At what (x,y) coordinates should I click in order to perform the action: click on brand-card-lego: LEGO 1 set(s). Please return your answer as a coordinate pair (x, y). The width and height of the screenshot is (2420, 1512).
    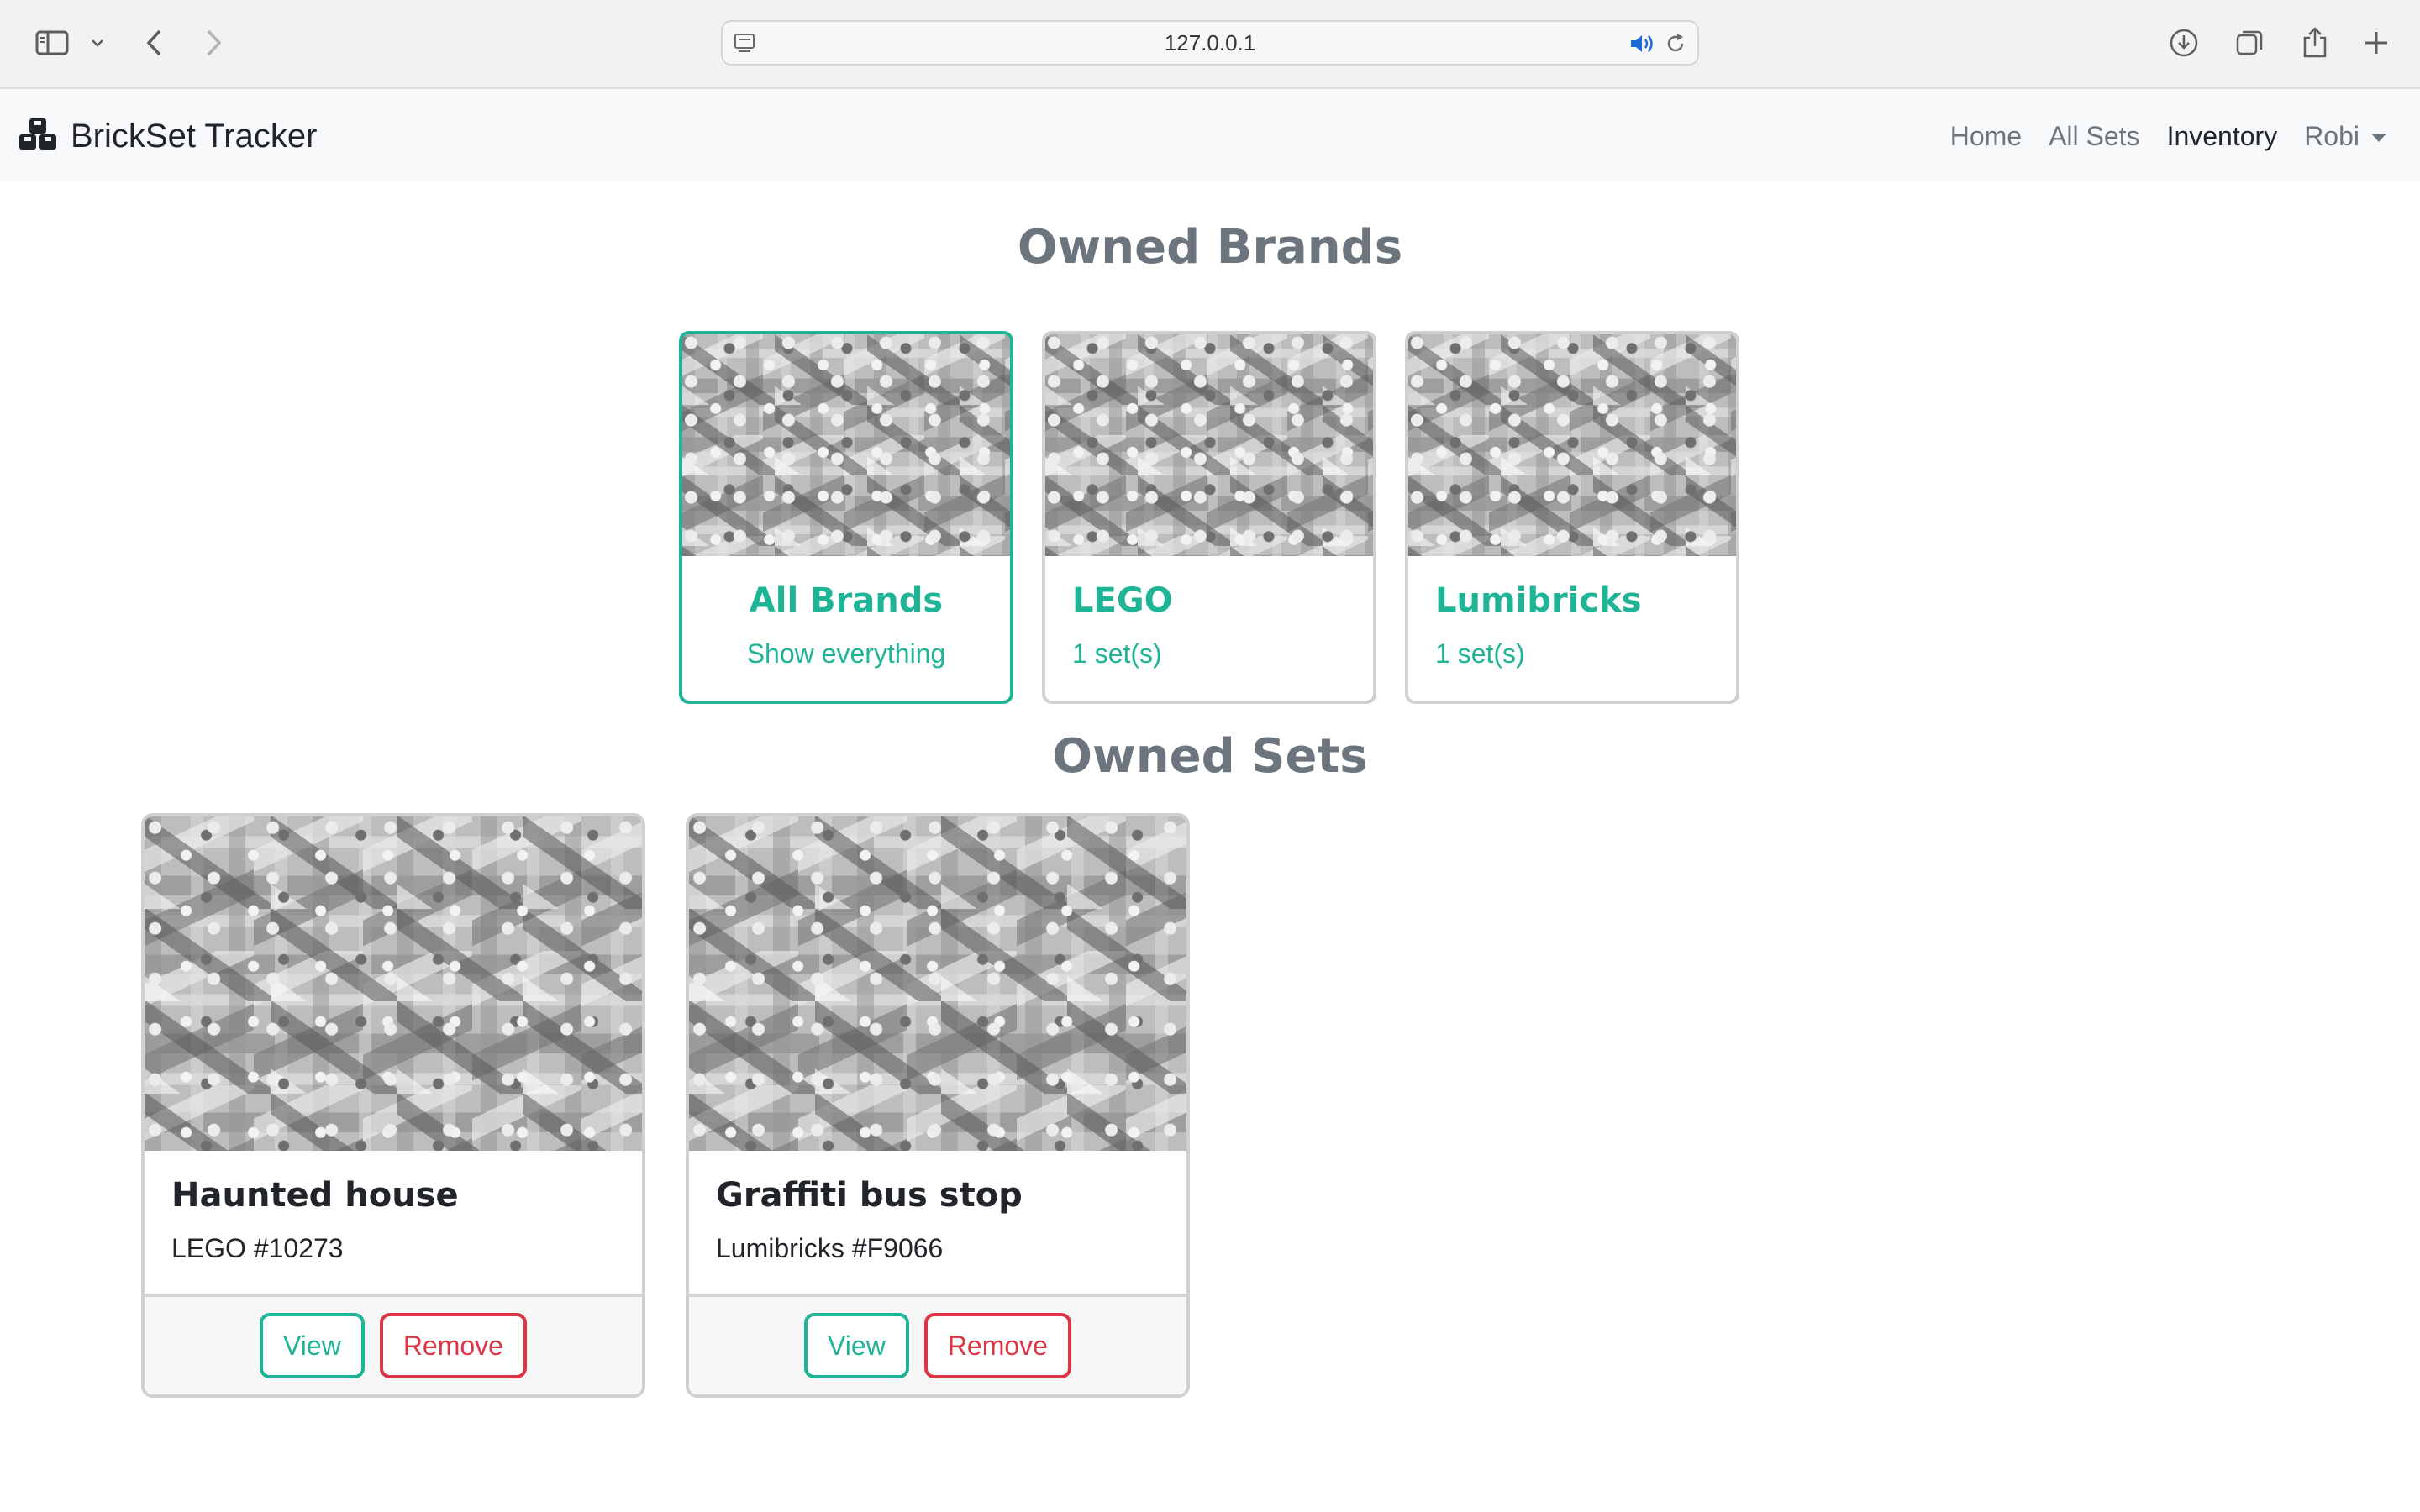
    Looking at the image, I should click on (1209, 517).